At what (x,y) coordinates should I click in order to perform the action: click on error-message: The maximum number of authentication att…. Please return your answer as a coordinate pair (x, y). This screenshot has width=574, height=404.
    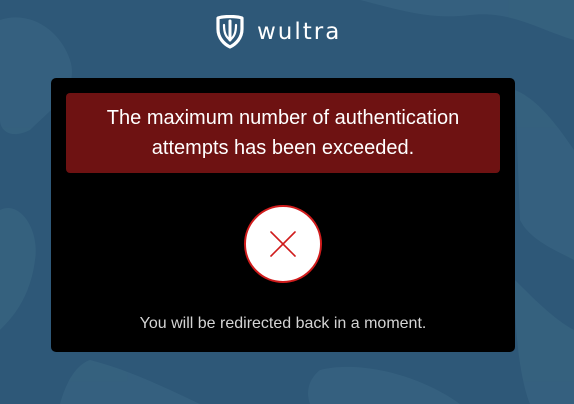
    Looking at the image, I should click on (283, 133).